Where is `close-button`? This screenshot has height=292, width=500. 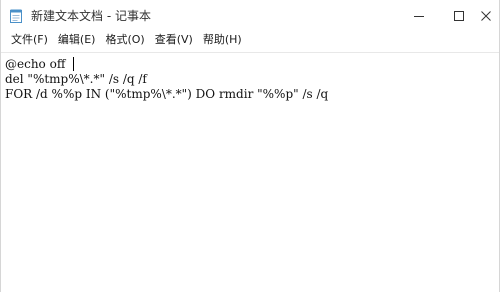
close-button is located at coordinates (485, 15).